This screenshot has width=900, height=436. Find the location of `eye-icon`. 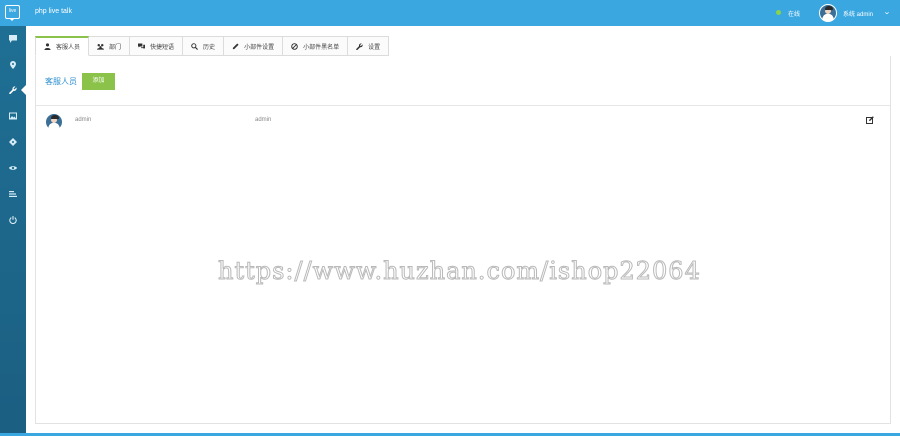

eye-icon is located at coordinates (13, 168).